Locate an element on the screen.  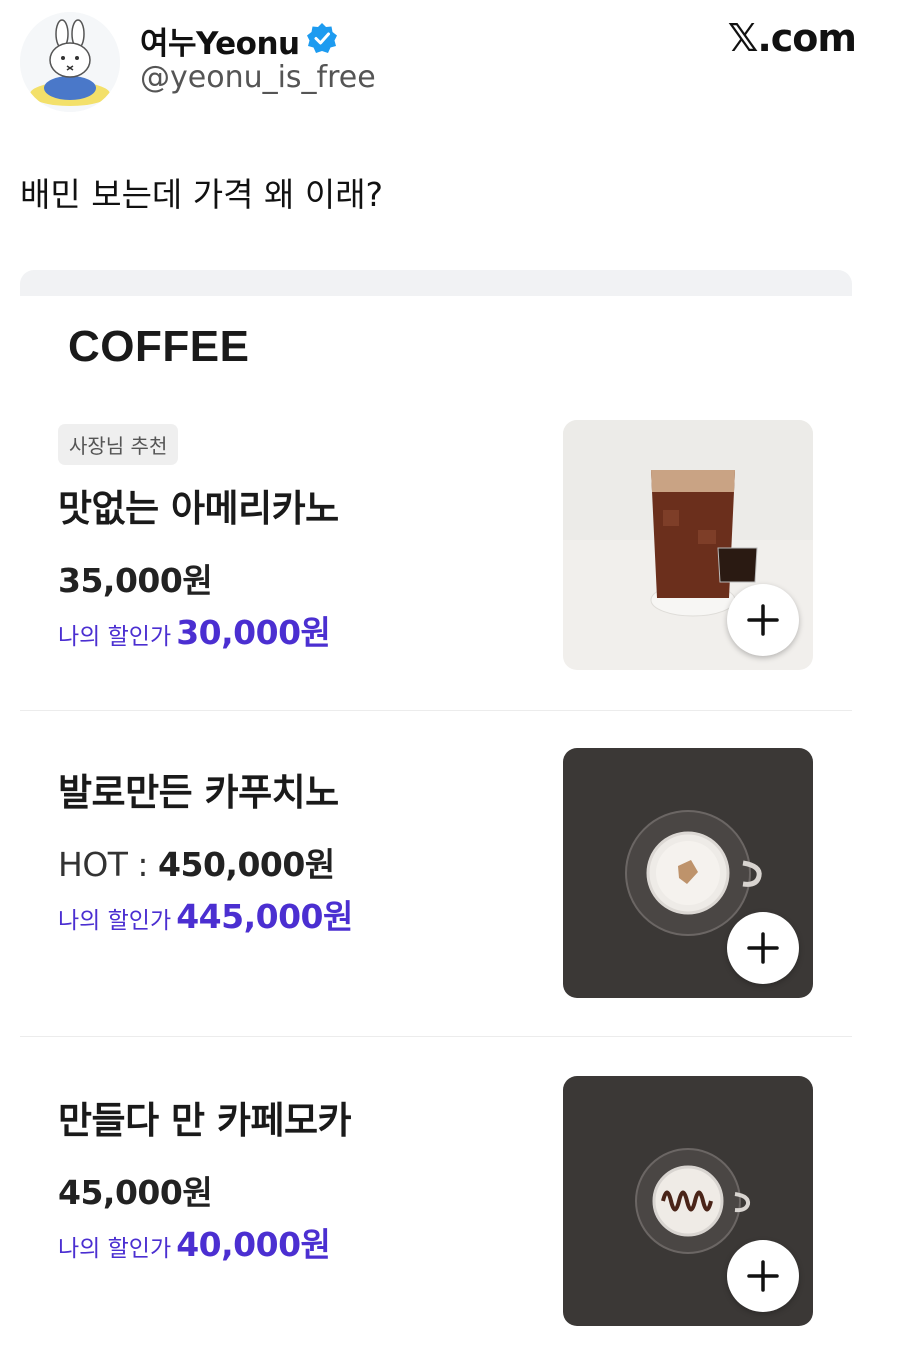
avatar is located at coordinates (70, 62).